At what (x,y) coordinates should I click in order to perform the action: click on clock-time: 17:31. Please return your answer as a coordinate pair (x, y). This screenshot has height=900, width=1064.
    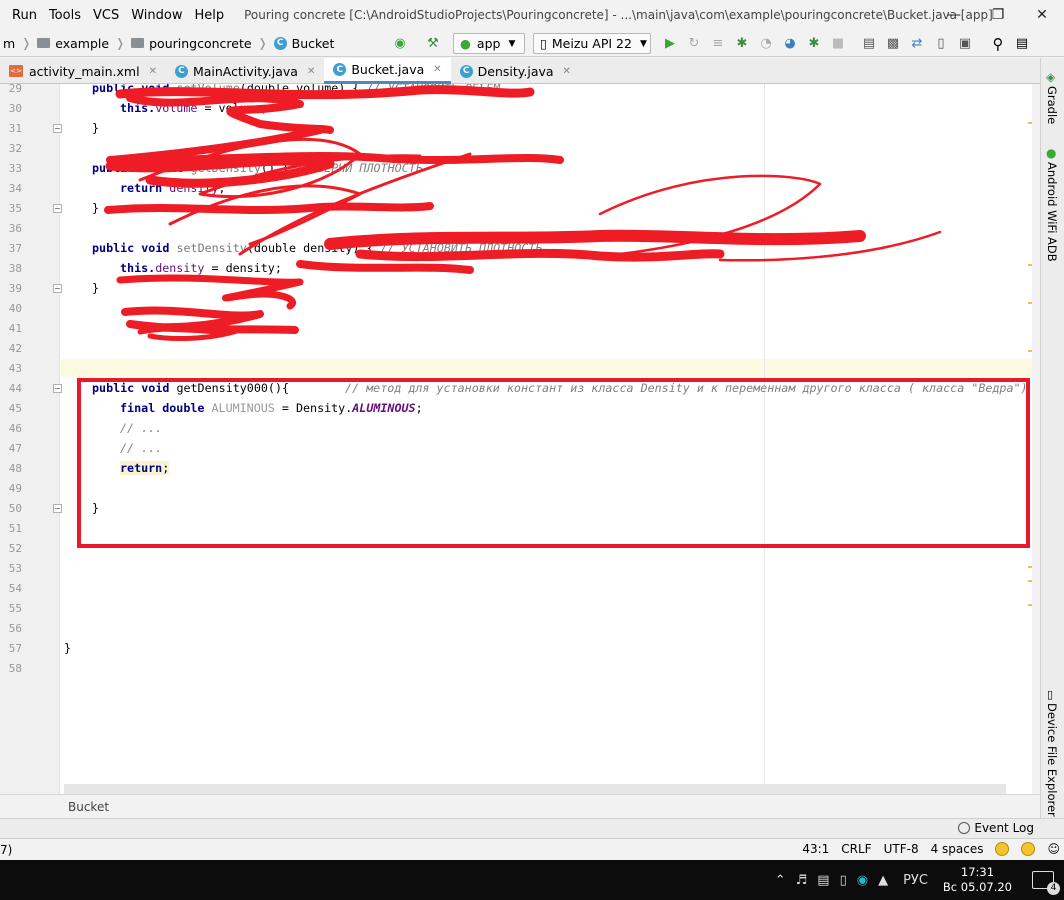
    Looking at the image, I should click on (977, 872).